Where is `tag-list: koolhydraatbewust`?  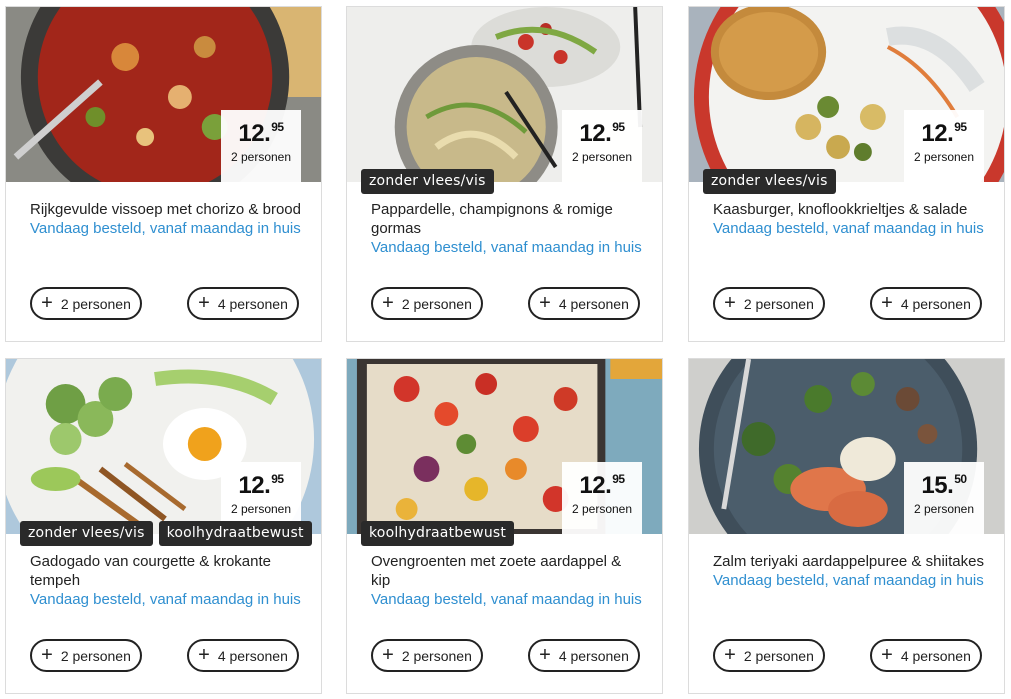
tag-list: koolhydraatbewust is located at coordinates (438, 533).